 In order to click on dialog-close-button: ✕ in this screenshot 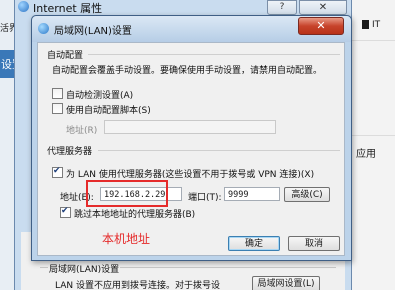, I will do `click(321, 26)`.